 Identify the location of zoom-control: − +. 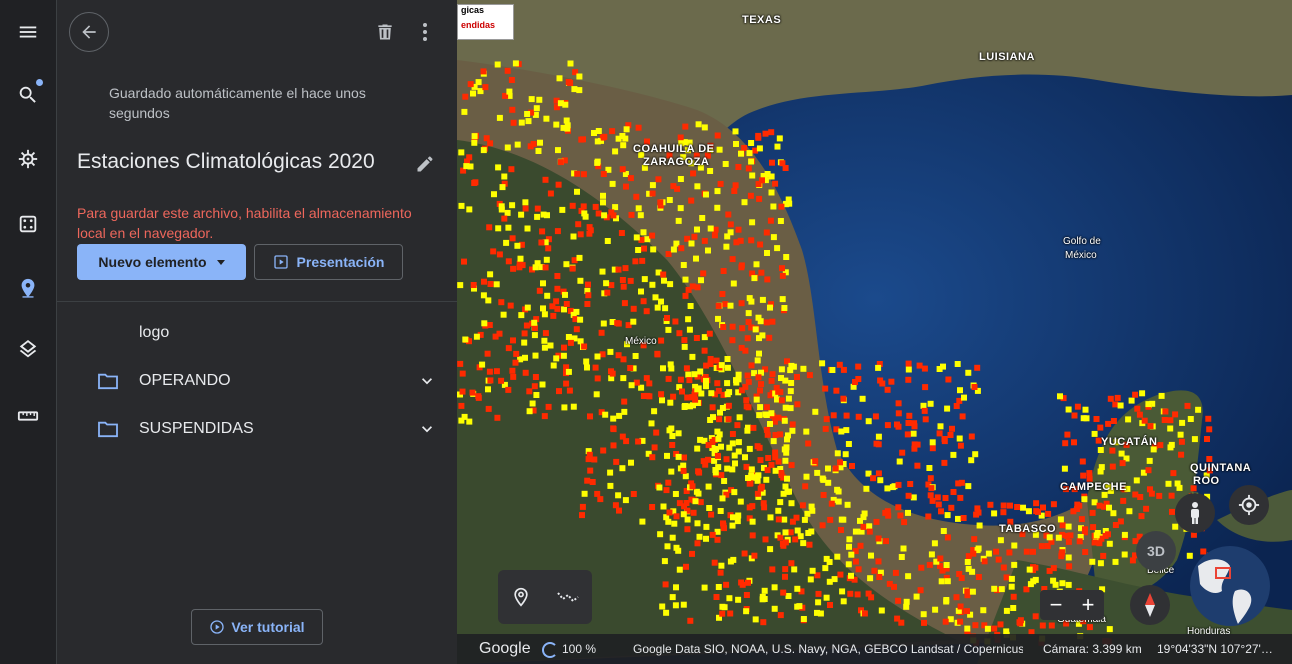
(1072, 605).